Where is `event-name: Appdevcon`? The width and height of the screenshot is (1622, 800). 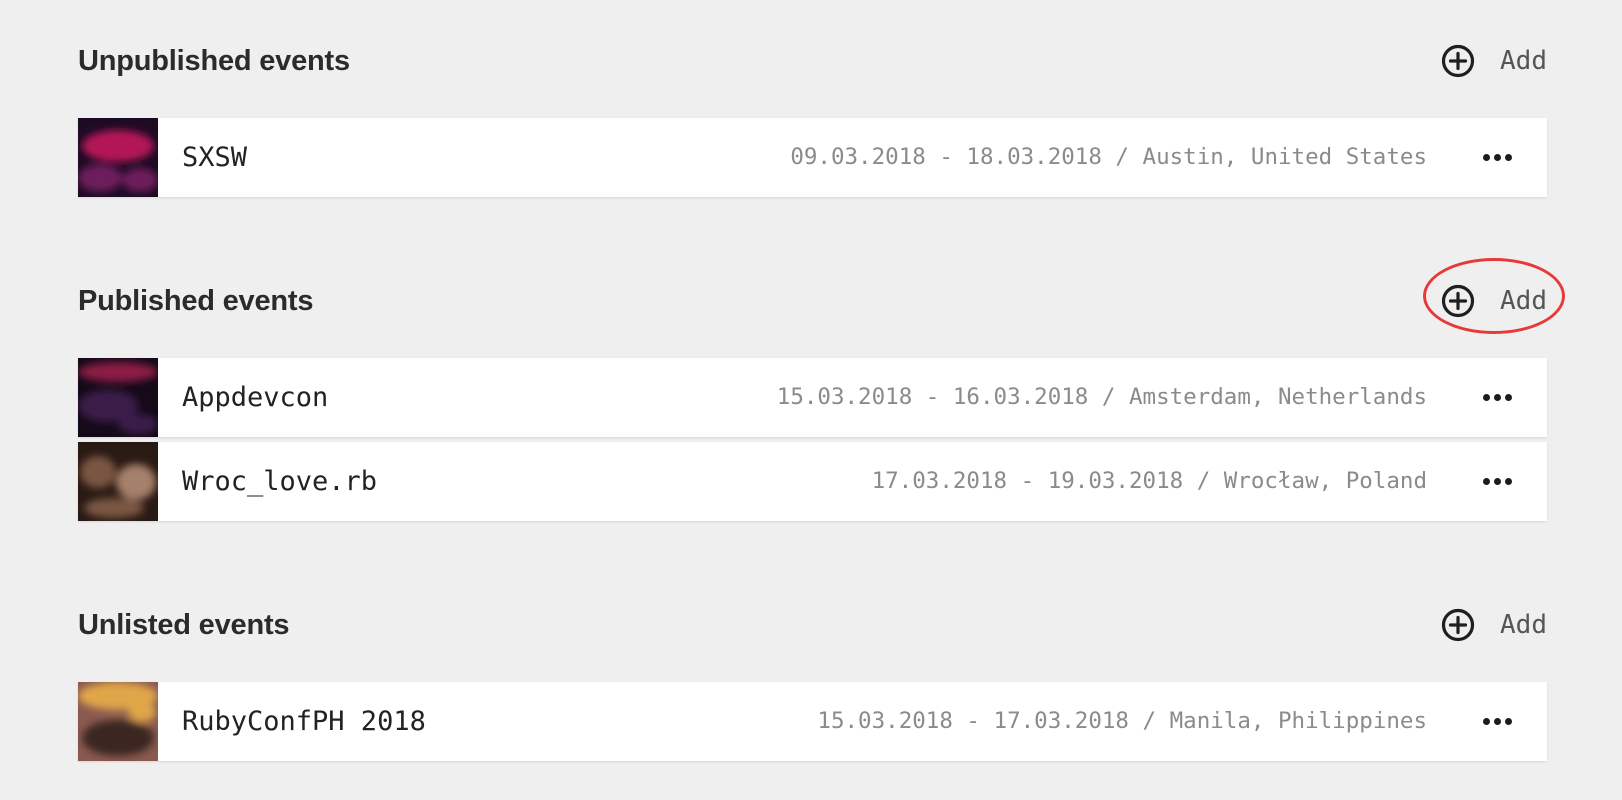 event-name: Appdevcon is located at coordinates (255, 397).